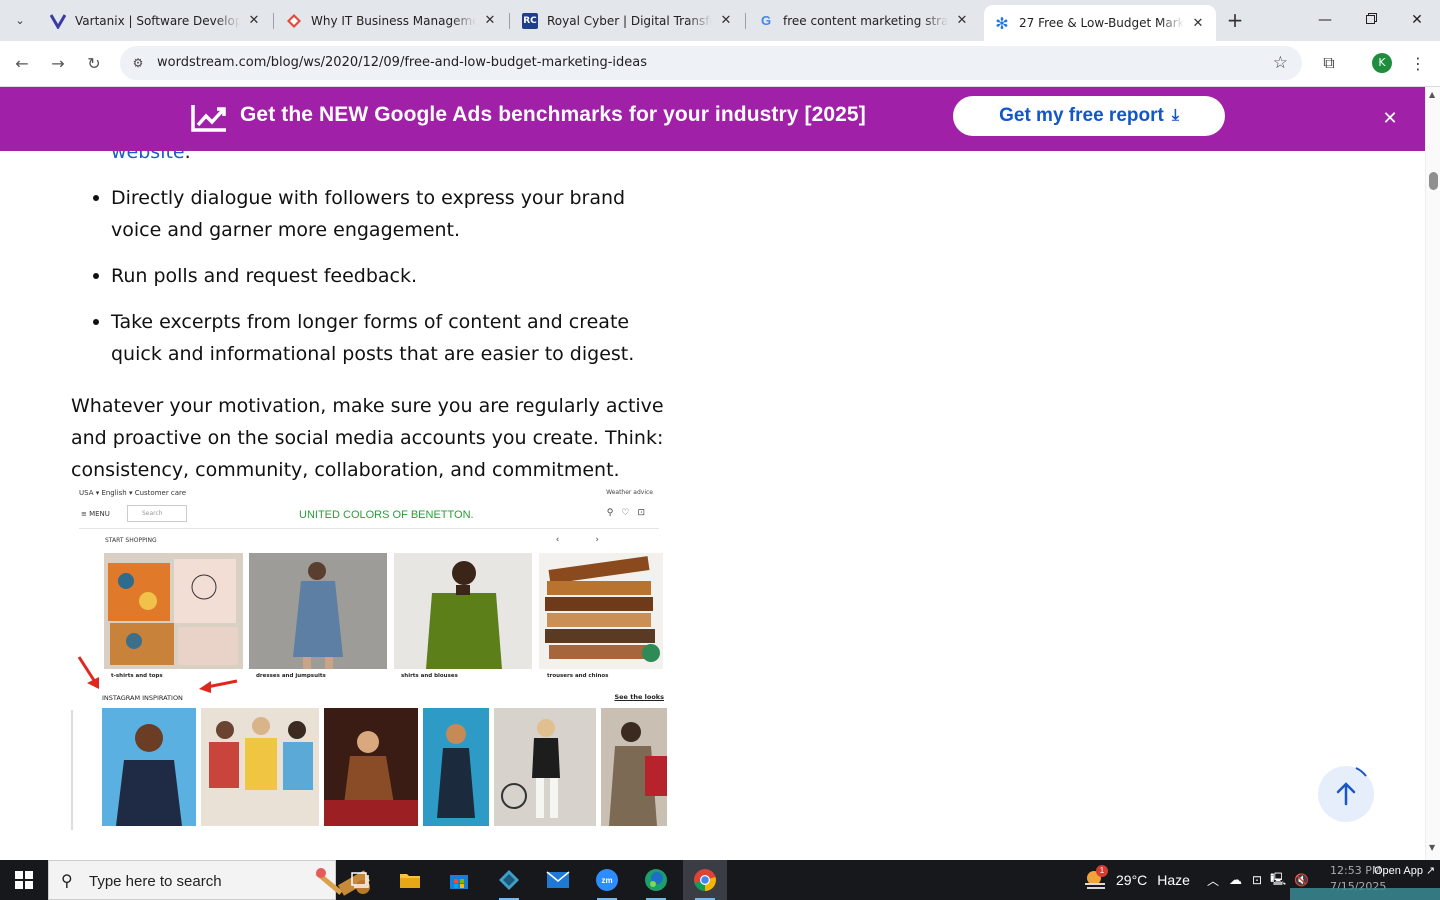  I want to click on chrome-button, so click(705, 880).